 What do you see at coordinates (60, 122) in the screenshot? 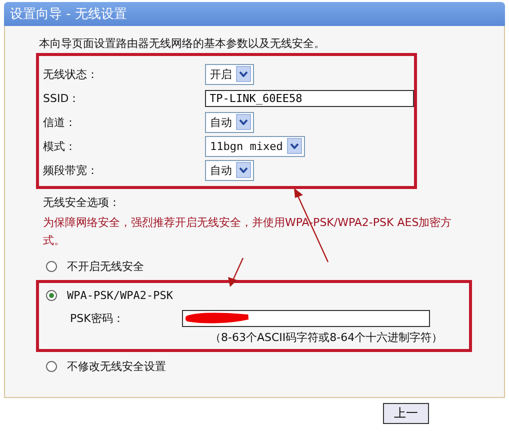
I see `field-label: 信道：` at bounding box center [60, 122].